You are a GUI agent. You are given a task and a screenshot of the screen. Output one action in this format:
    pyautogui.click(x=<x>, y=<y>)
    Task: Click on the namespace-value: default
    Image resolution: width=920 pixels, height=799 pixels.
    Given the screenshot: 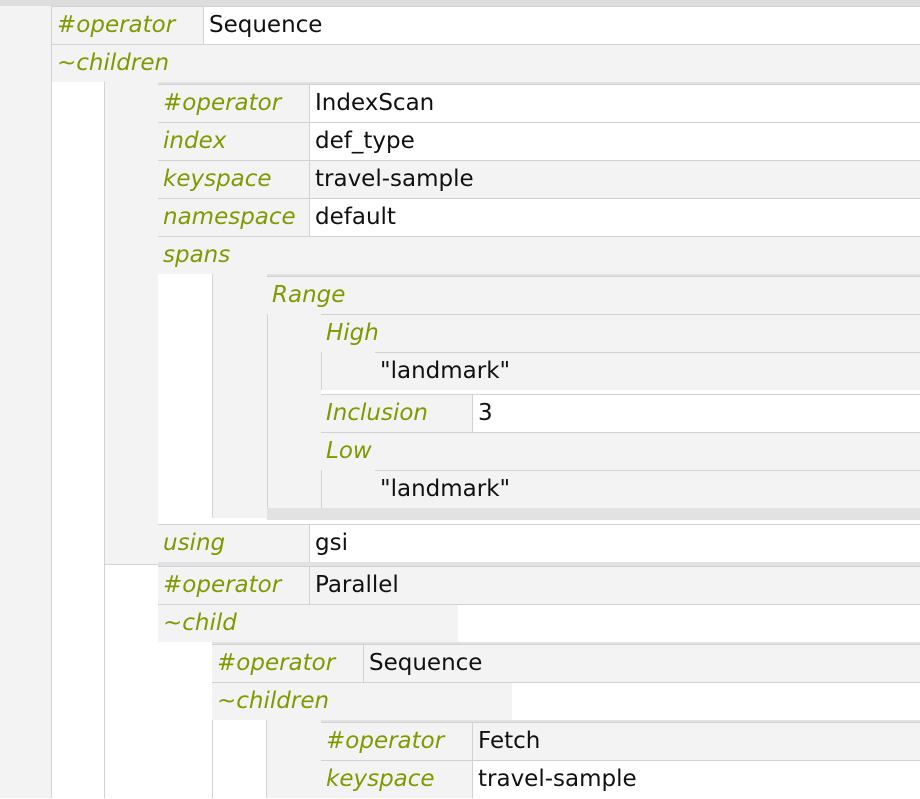 What is the action you would take?
    pyautogui.click(x=355, y=217)
    